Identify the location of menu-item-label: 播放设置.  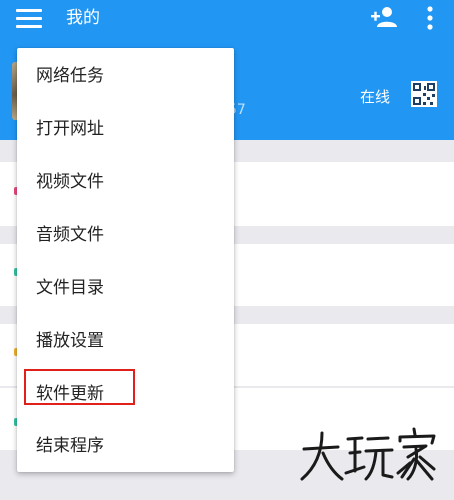
(70, 341).